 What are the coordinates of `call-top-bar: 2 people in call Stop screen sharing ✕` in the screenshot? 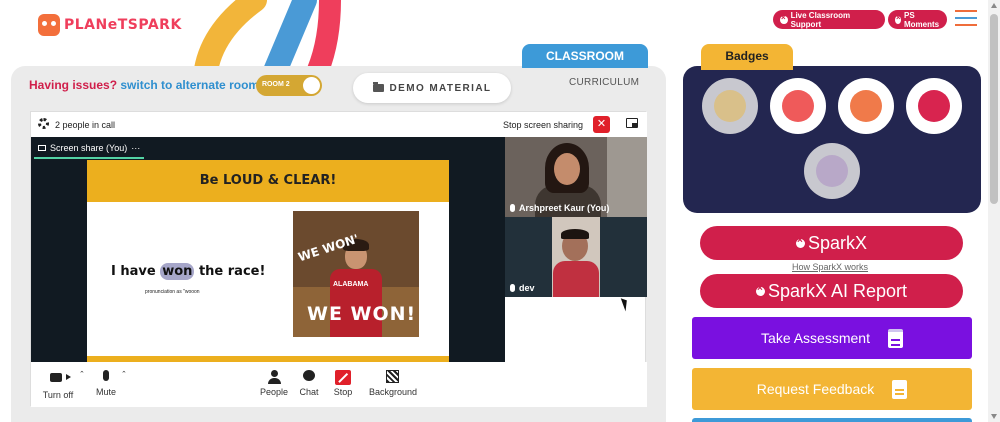 It's located at (339, 124).